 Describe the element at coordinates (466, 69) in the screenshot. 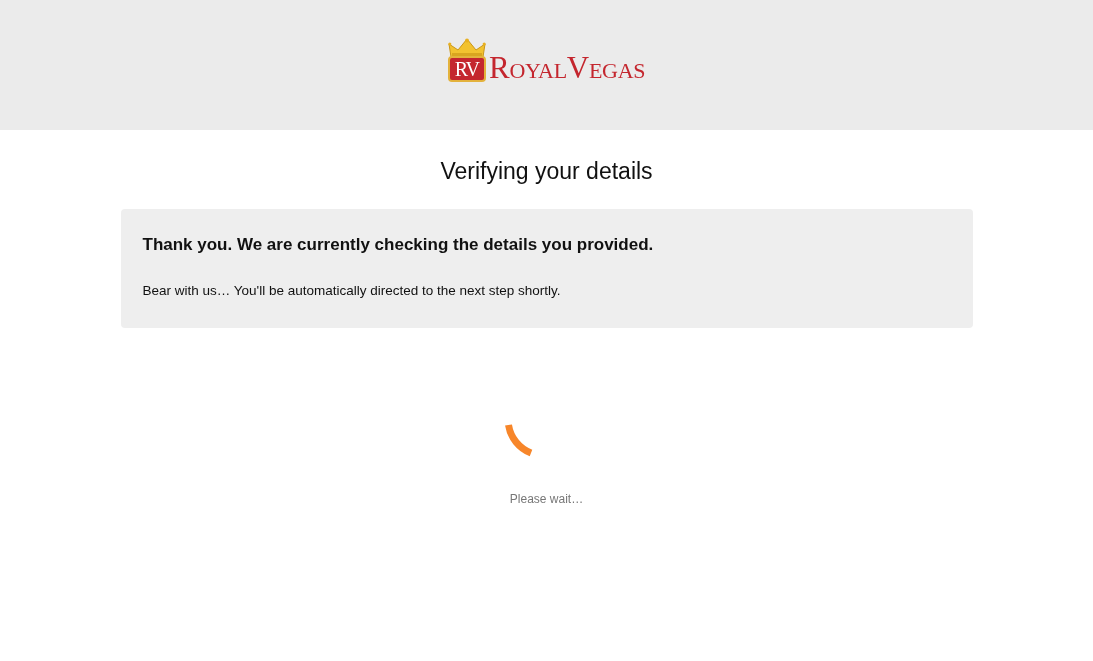

I see `logo-monogram: RV` at that location.